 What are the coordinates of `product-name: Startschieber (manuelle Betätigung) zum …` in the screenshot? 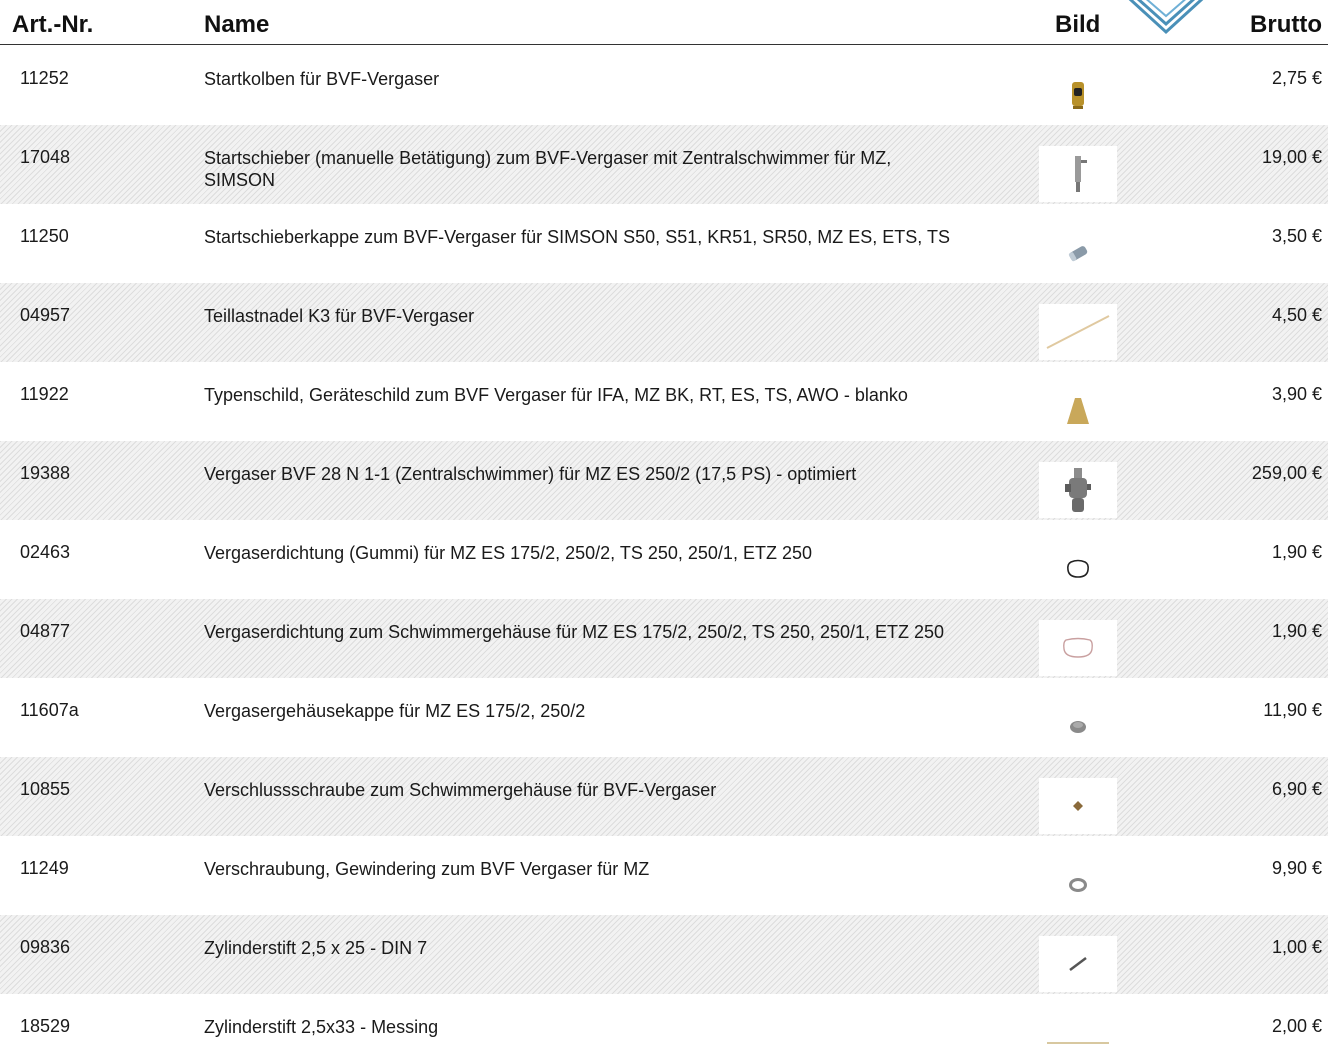 It's located at (584, 169).